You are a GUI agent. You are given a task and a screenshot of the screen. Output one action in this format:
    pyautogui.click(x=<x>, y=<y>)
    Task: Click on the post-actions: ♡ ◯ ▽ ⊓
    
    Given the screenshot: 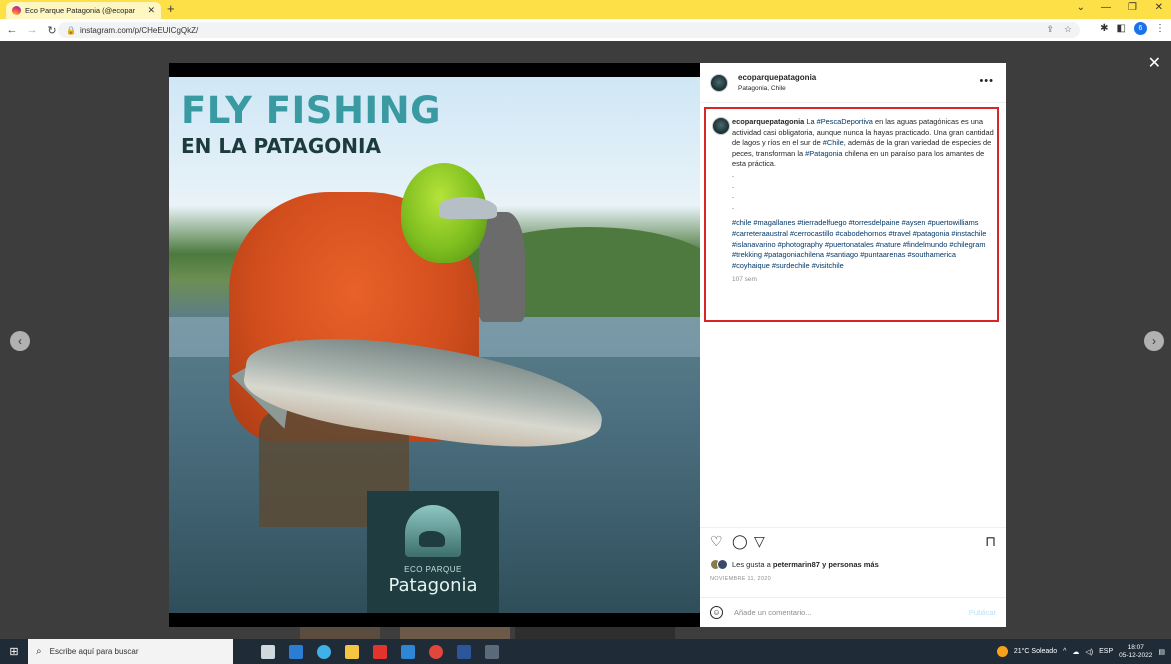 What is the action you would take?
    pyautogui.click(x=853, y=539)
    